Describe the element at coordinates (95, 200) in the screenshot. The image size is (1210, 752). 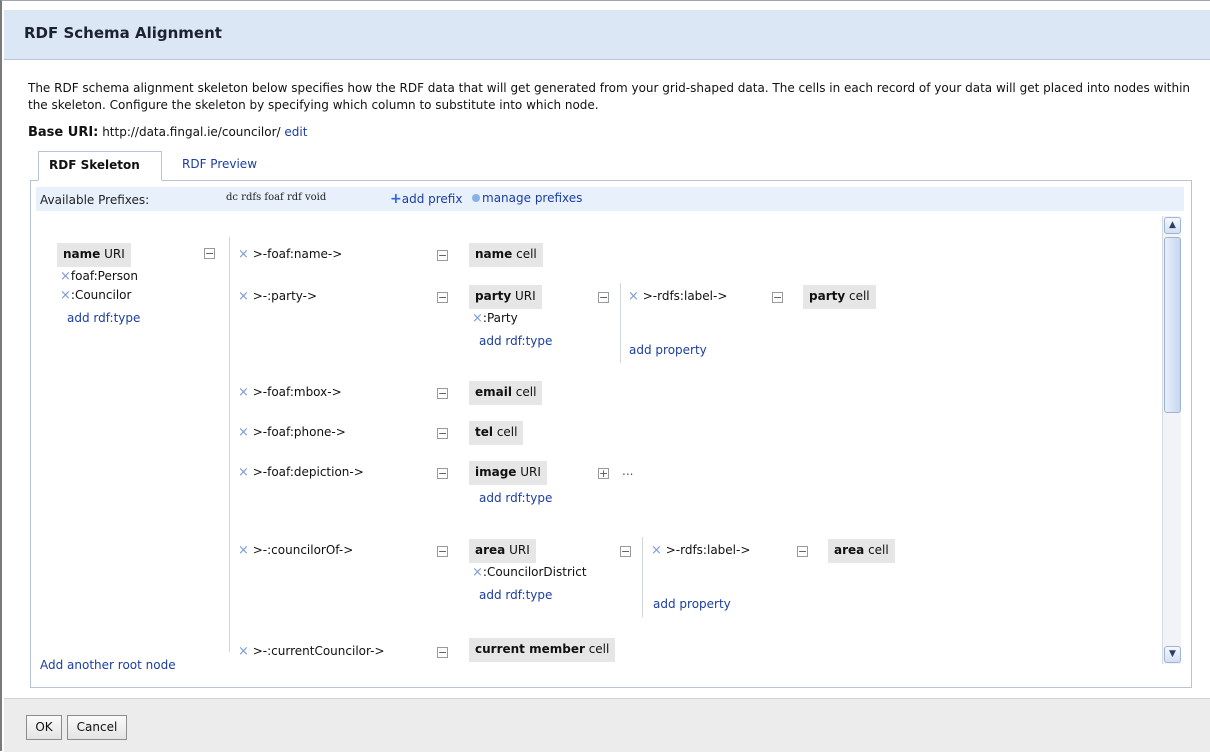
I see `prefixes-label: Available Prefixes:` at that location.